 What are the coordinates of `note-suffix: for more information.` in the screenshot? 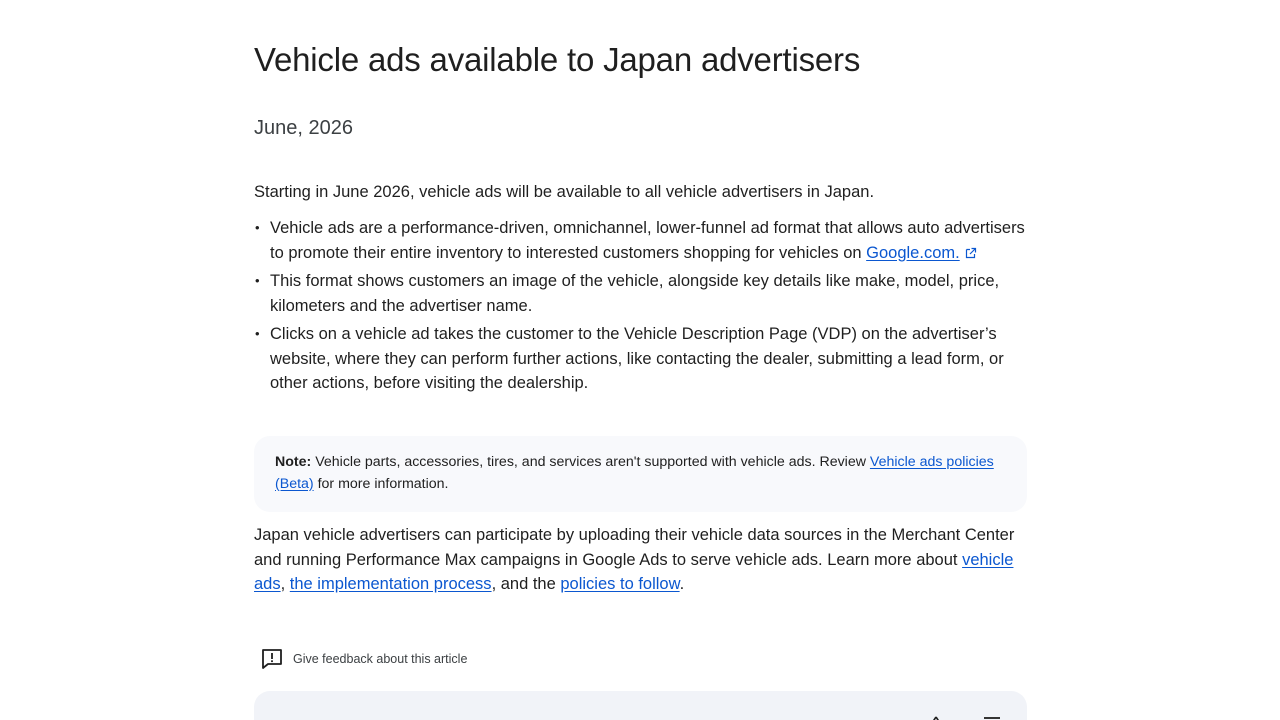 It's located at (381, 483).